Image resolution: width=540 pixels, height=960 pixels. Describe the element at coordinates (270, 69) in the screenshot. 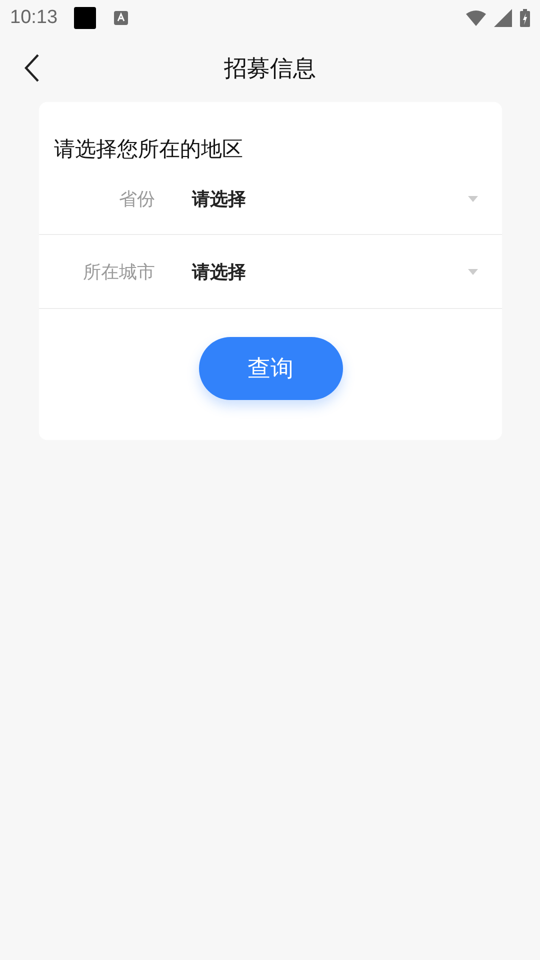

I see `page-title: 招募信息` at that location.